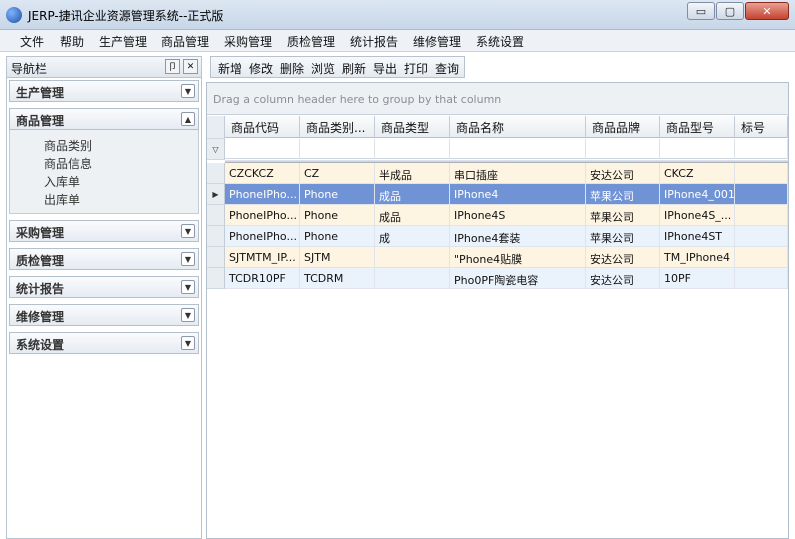  What do you see at coordinates (447, 68) in the screenshot?
I see `query-button: 查询` at bounding box center [447, 68].